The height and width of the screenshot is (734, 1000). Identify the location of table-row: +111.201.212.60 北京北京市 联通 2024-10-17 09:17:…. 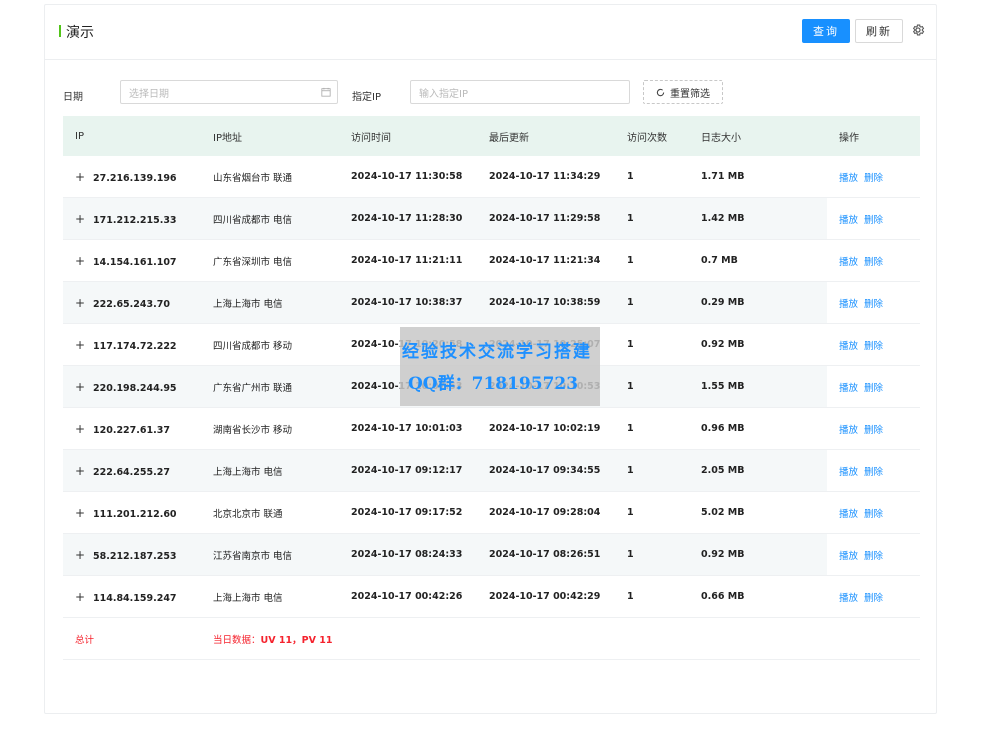
(491, 512).